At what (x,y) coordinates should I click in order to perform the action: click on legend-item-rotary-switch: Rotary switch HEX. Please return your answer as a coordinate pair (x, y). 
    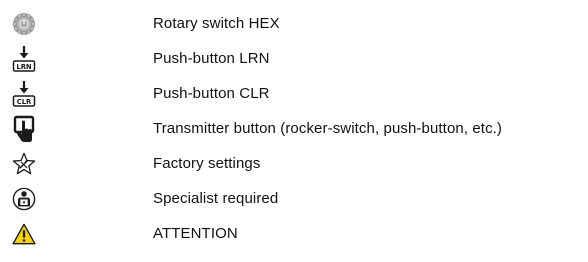
    Looking at the image, I should click on (294, 24).